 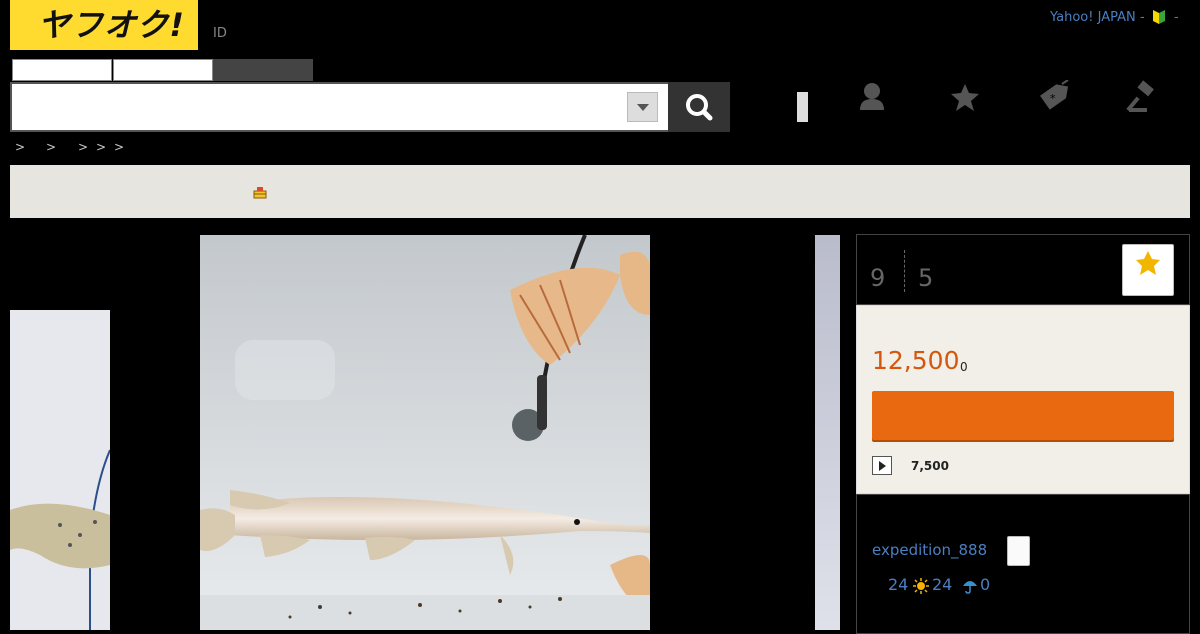 What do you see at coordinates (60, 470) in the screenshot?
I see `image-thumbnail-prev` at bounding box center [60, 470].